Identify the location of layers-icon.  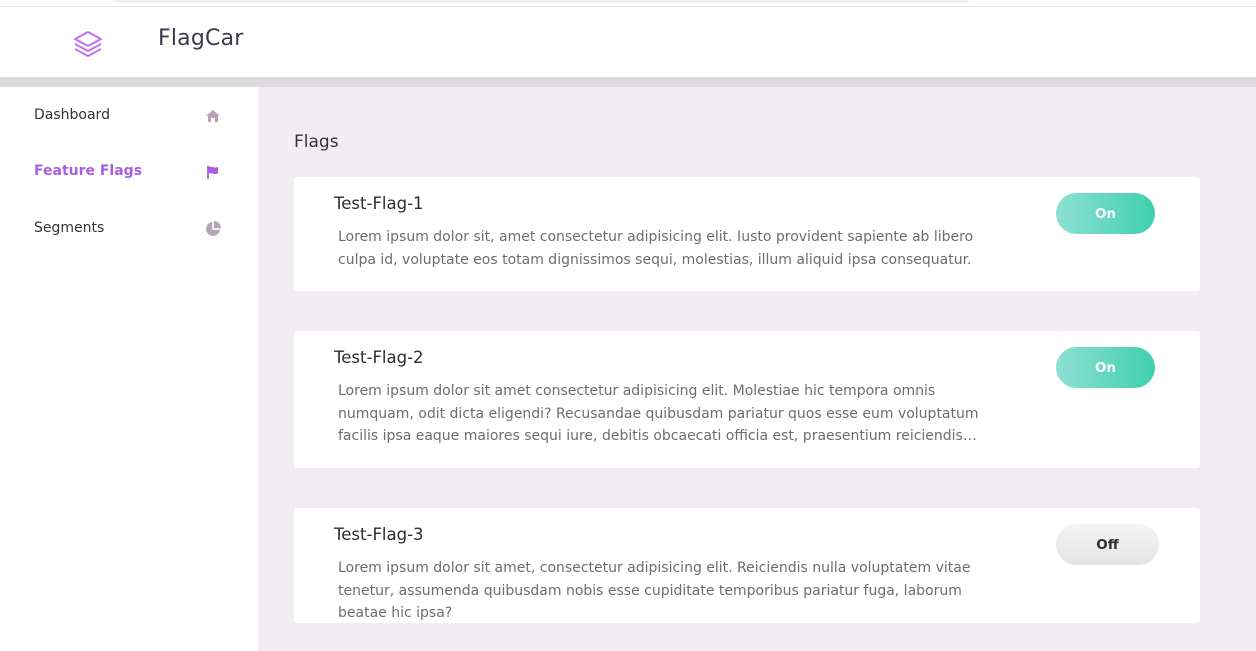
(88, 43).